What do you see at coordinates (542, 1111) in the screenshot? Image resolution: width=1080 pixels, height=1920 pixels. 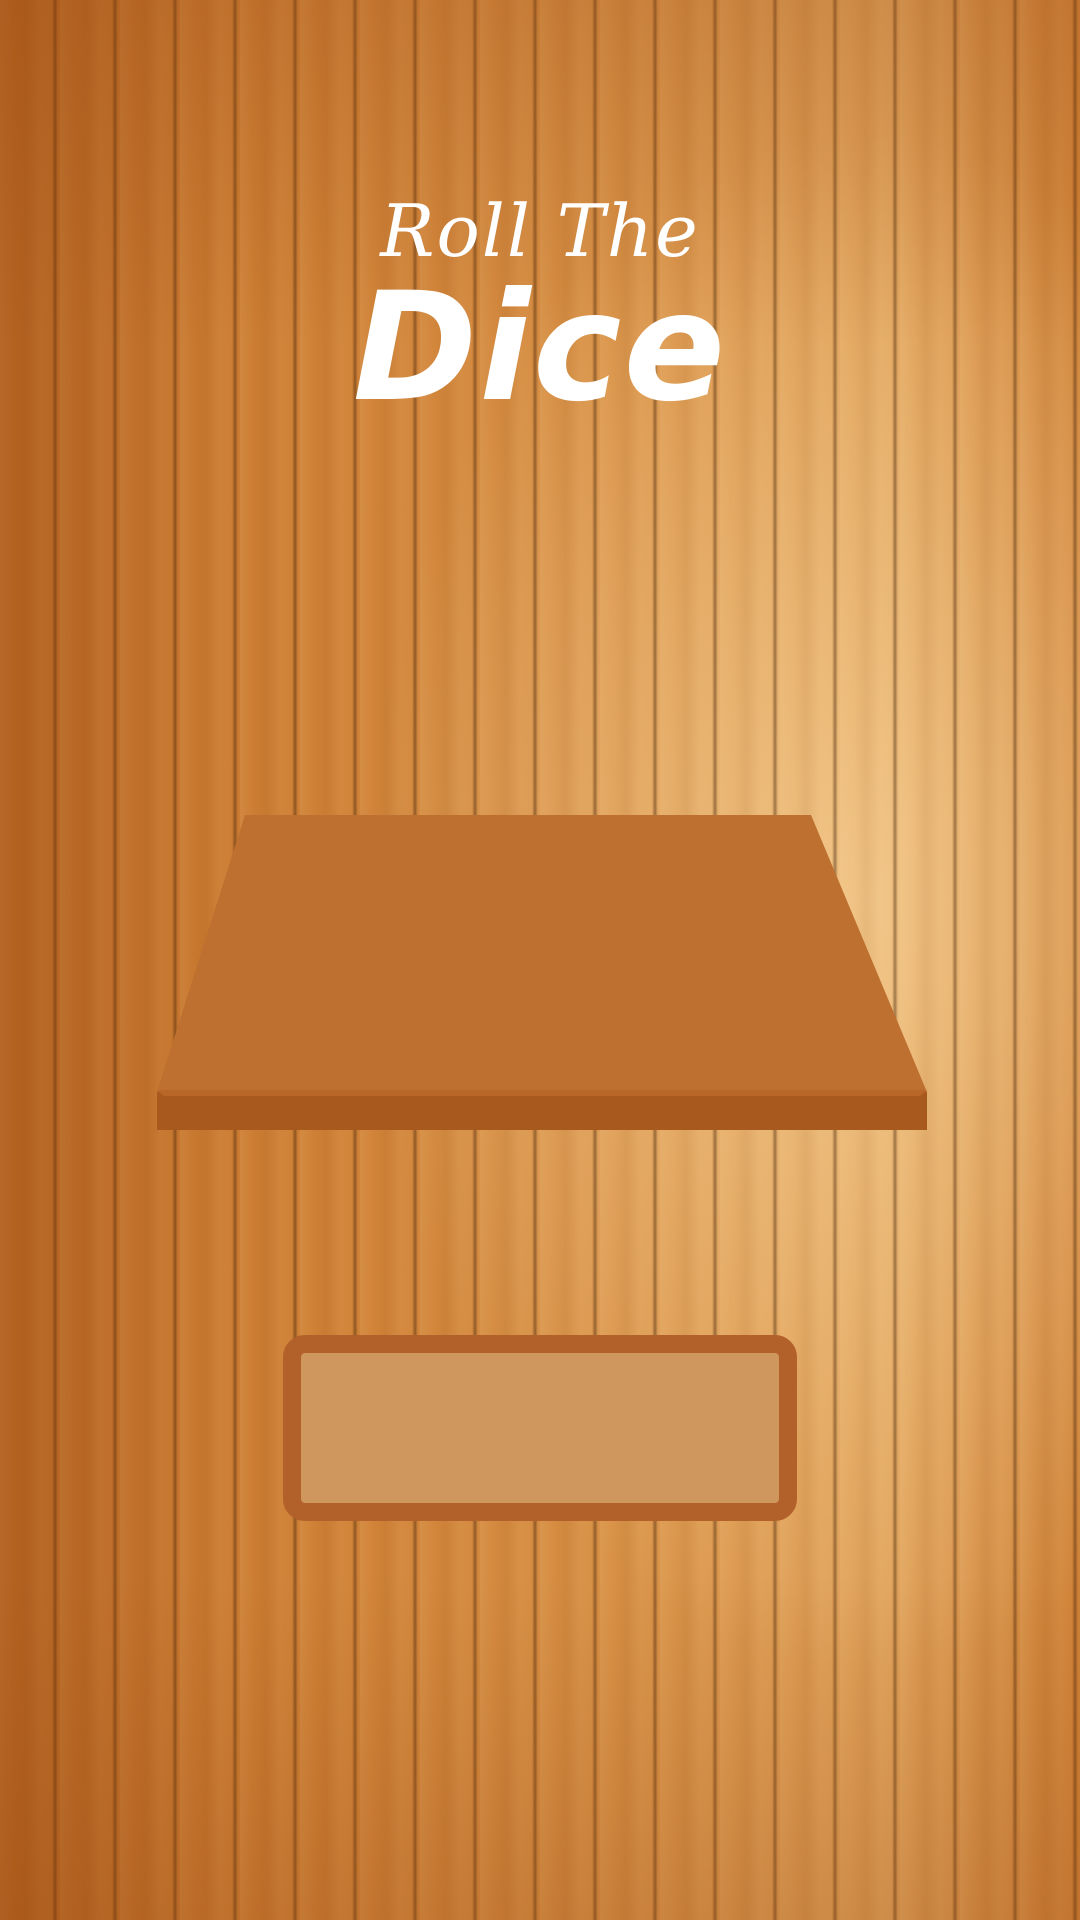 I see `dice-board-edge` at bounding box center [542, 1111].